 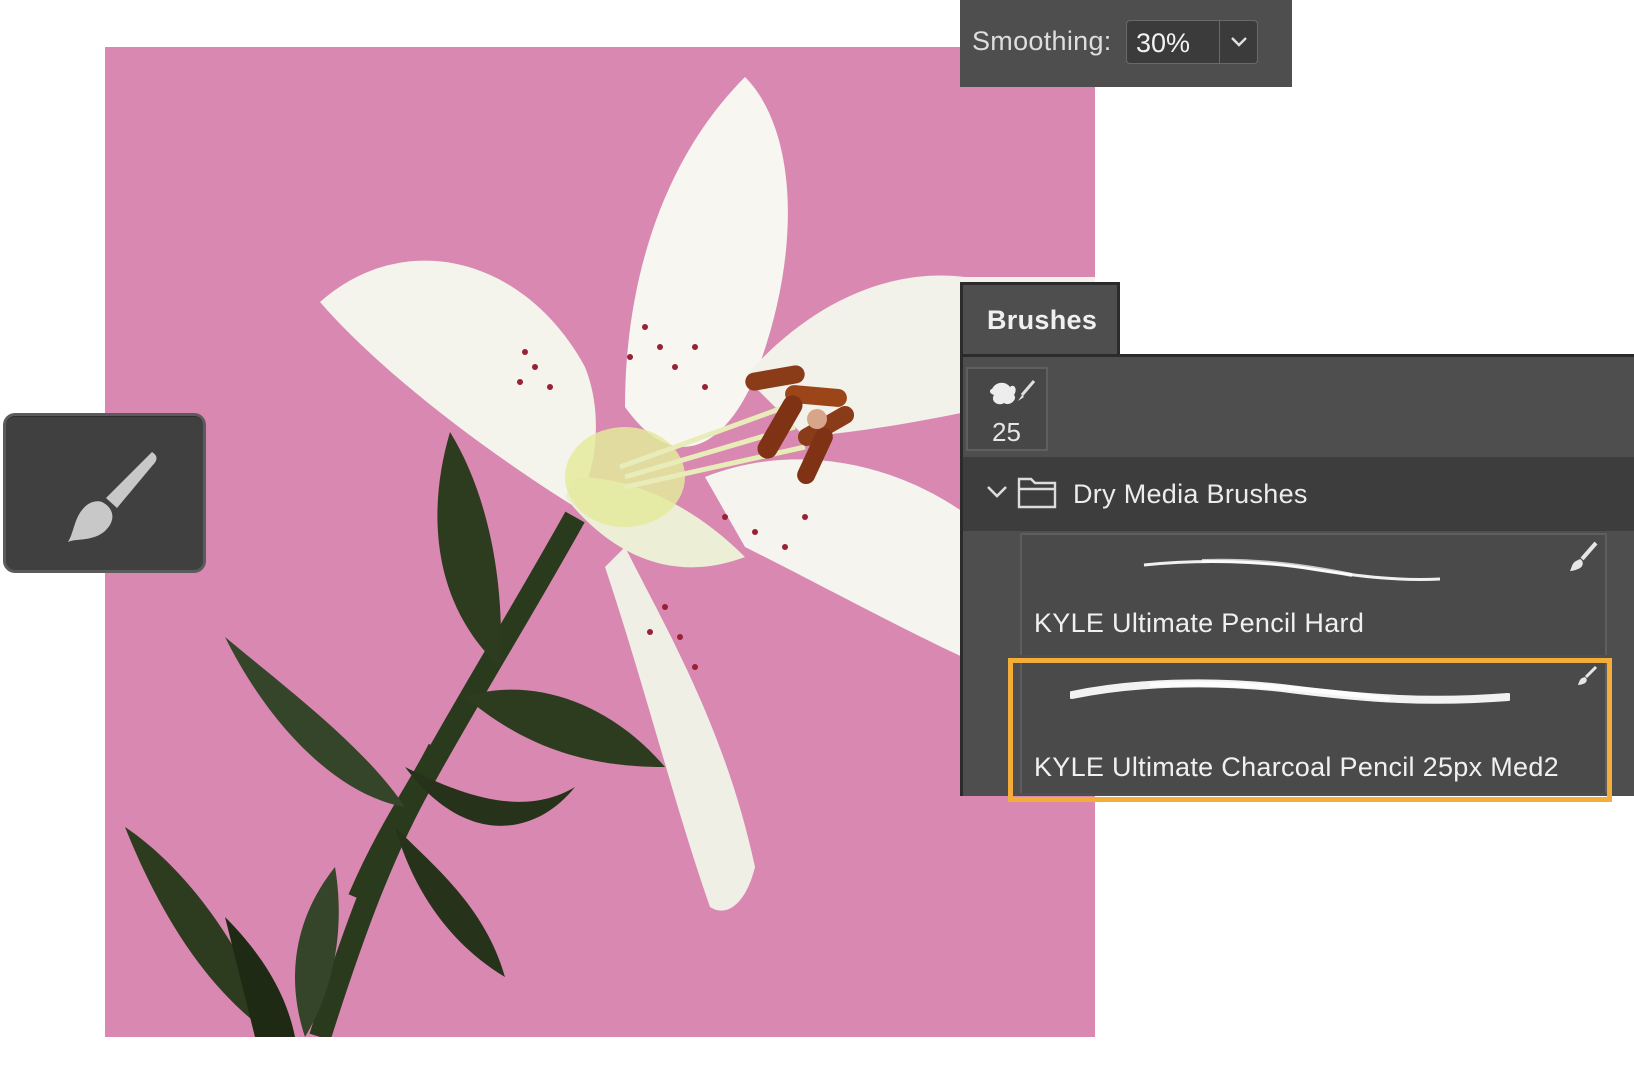 I want to click on options-bar: Smoothing: 30%, so click(x=1126, y=43).